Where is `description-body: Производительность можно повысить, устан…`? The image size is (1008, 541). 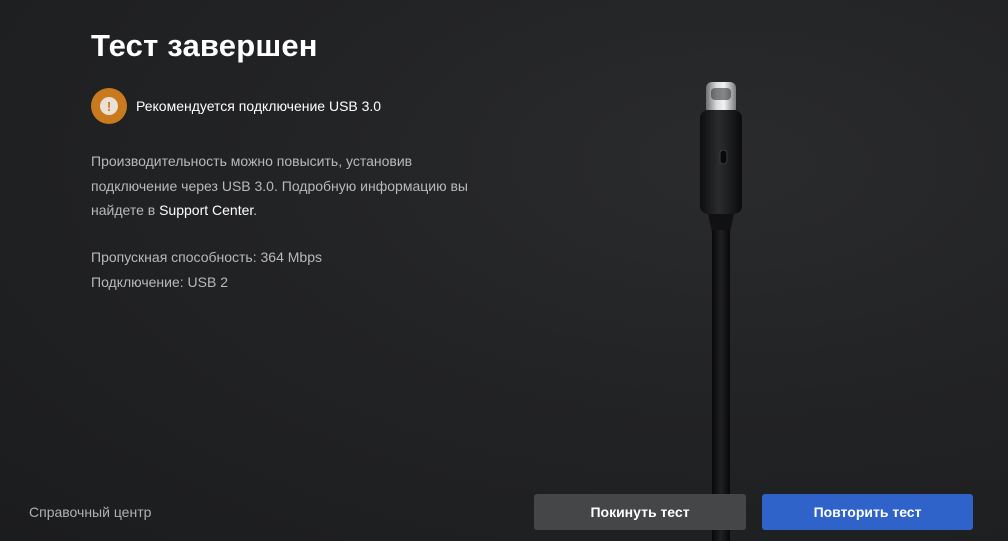
description-body: Производительность можно повысить, устан… is located at coordinates (279, 185).